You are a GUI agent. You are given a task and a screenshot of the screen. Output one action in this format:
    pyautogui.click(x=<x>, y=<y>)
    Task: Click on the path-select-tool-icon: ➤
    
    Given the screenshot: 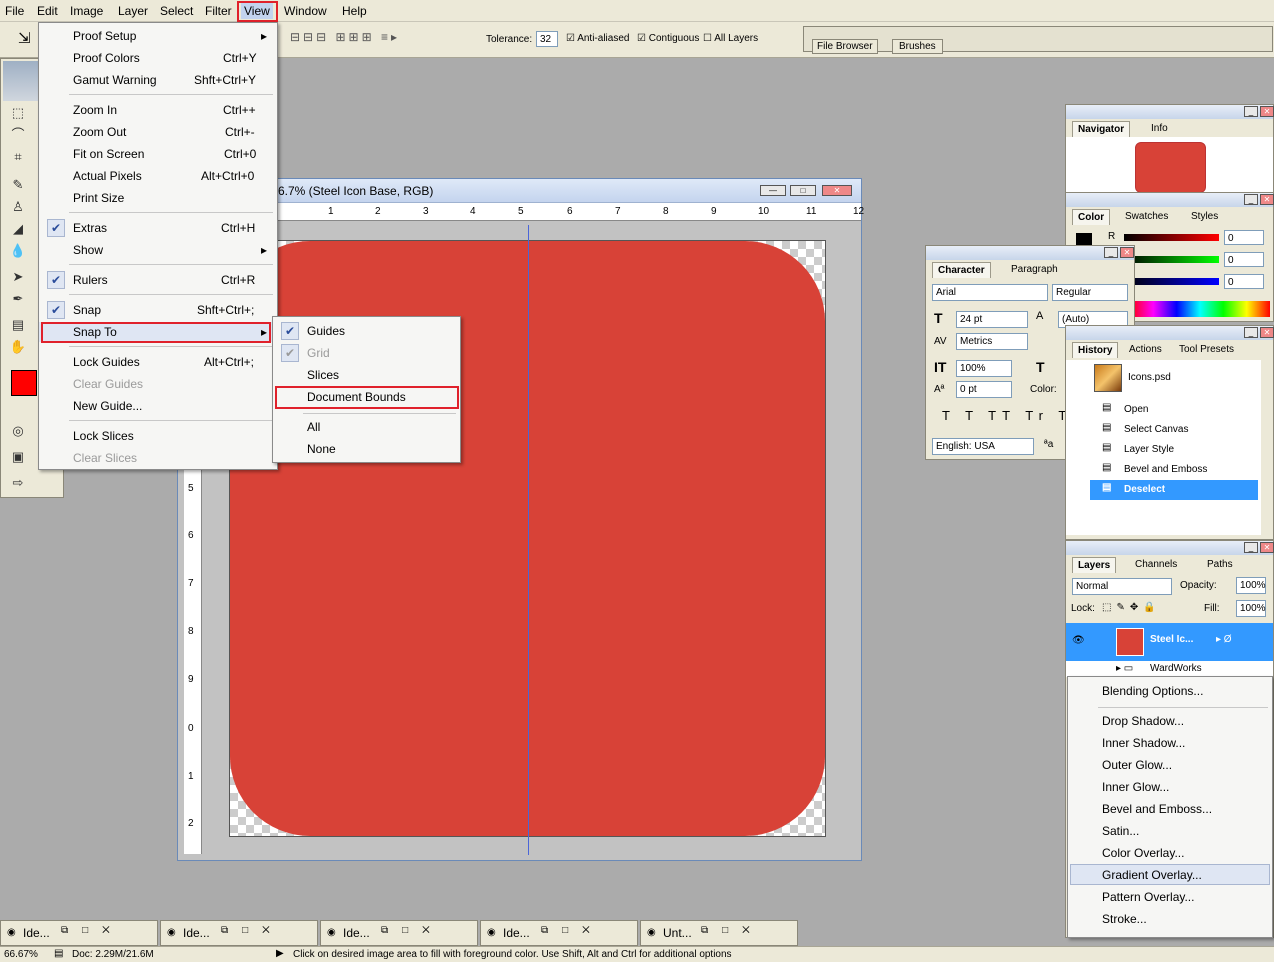 What is the action you would take?
    pyautogui.click(x=18, y=277)
    